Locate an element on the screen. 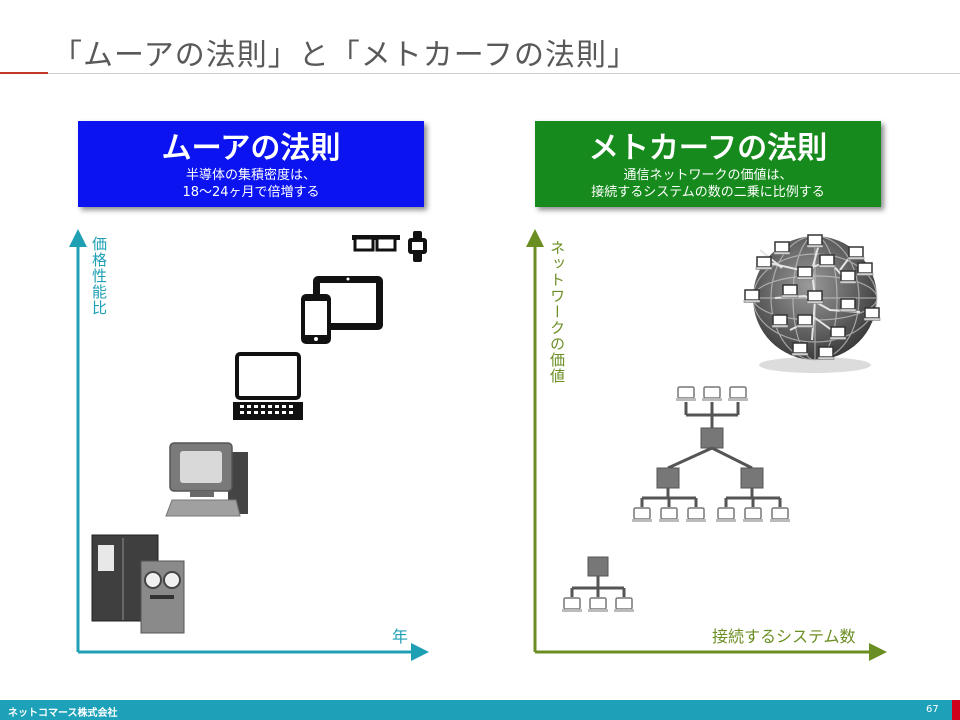 Image resolution: width=960 pixels, height=720 pixels. connected-systems-axis-label: 接続するシステム数 is located at coordinates (784, 636).